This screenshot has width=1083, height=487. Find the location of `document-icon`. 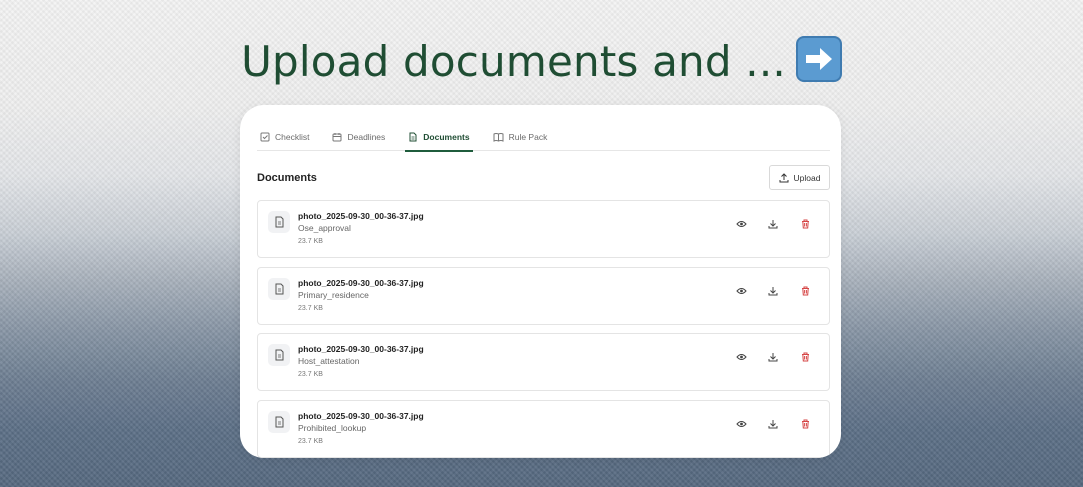

document-icon is located at coordinates (413, 136).